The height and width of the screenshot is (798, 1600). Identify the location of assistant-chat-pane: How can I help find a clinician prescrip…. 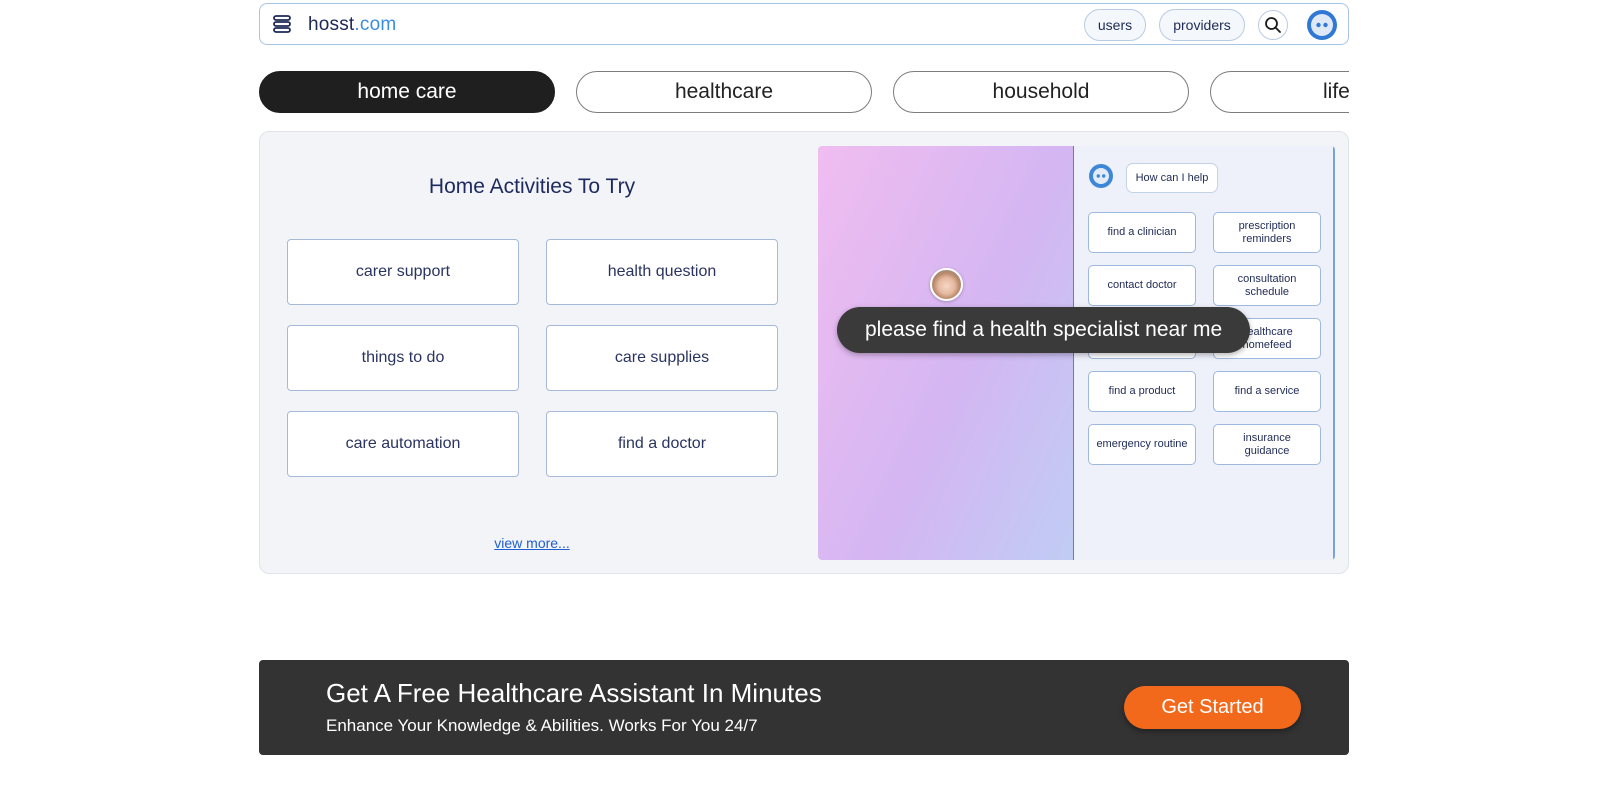
(1204, 353).